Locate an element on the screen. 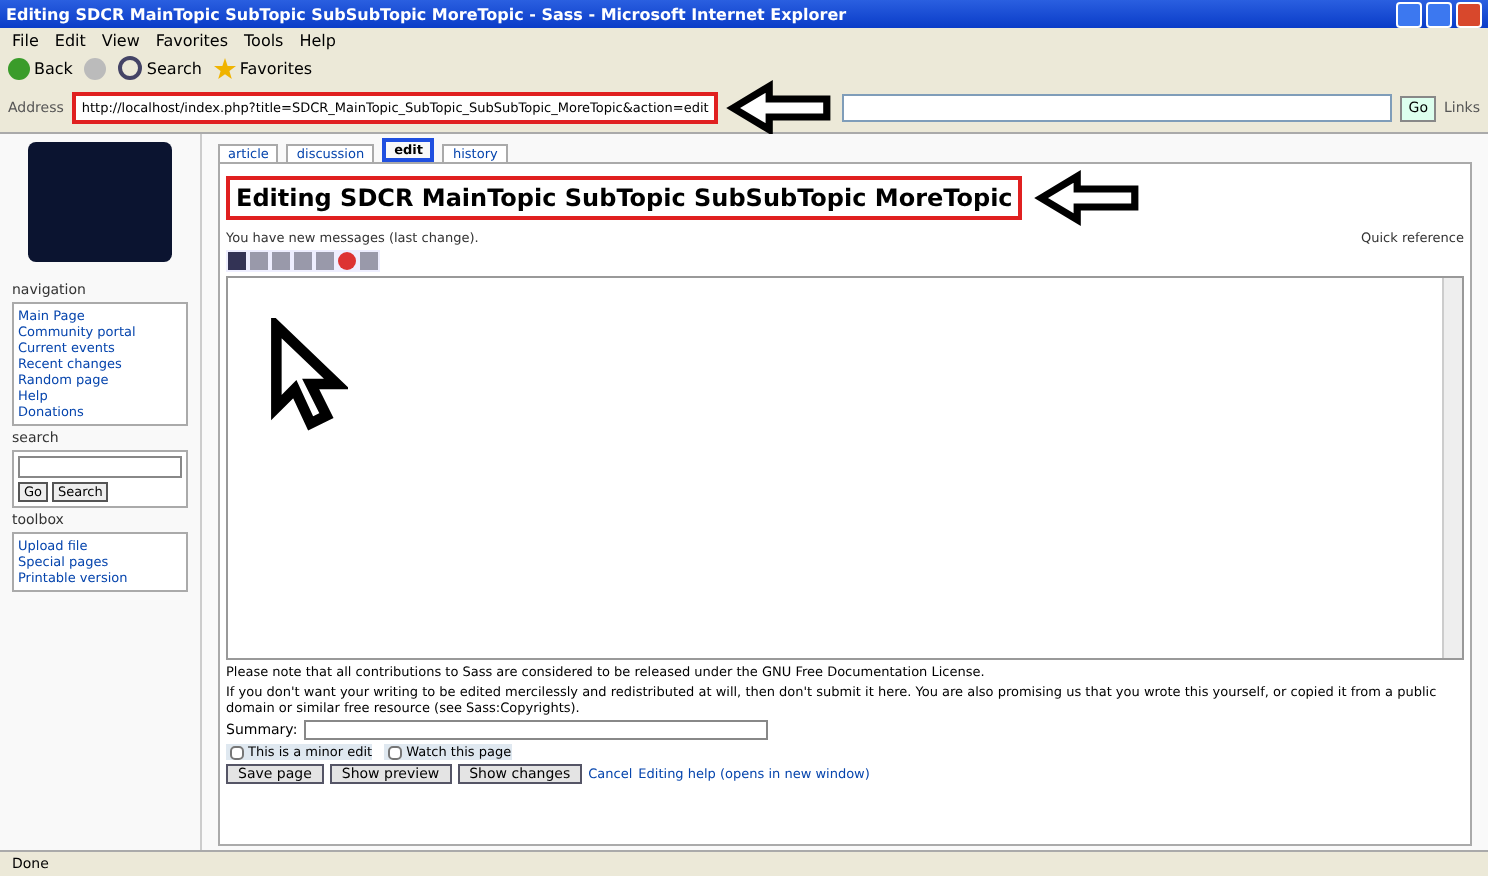  menu-item: Favorites is located at coordinates (192, 40).